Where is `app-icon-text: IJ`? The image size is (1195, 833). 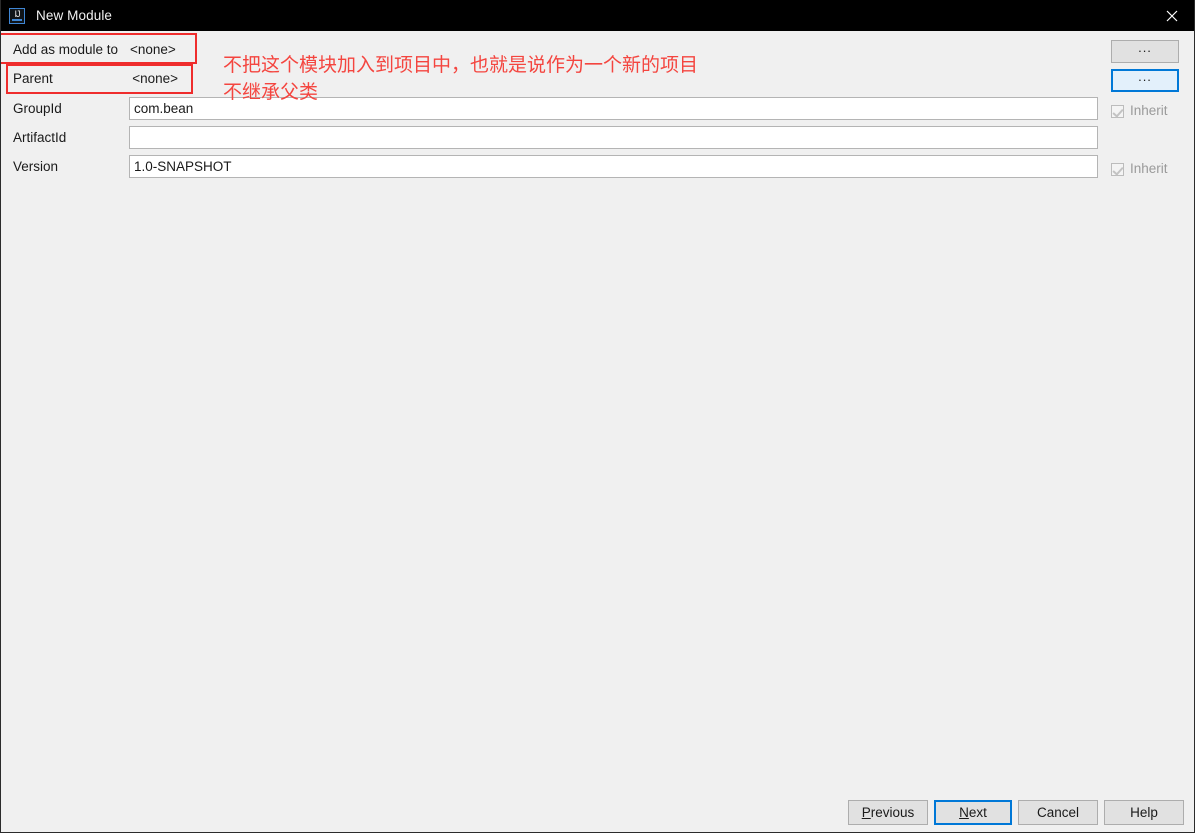
app-icon-text: IJ is located at coordinates (17, 14).